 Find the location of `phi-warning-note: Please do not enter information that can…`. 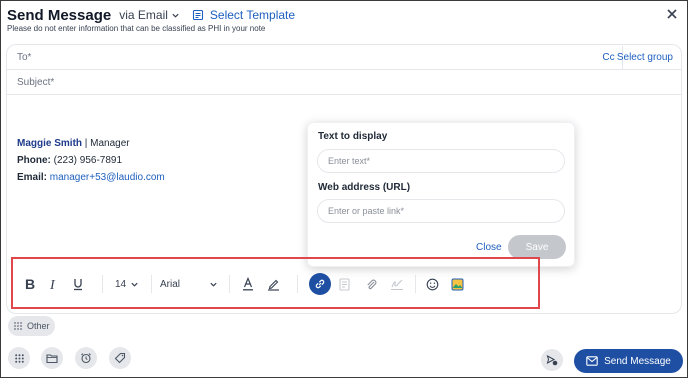

phi-warning-note: Please do not enter information that can… is located at coordinates (136, 28).